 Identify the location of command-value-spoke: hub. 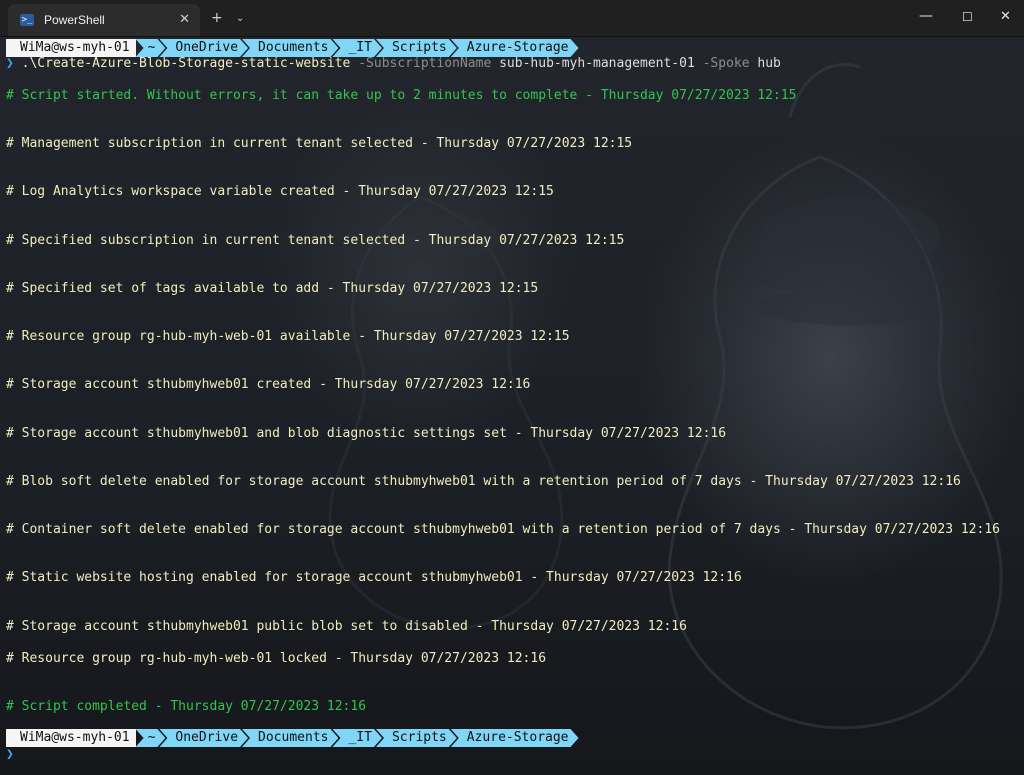
(769, 63).